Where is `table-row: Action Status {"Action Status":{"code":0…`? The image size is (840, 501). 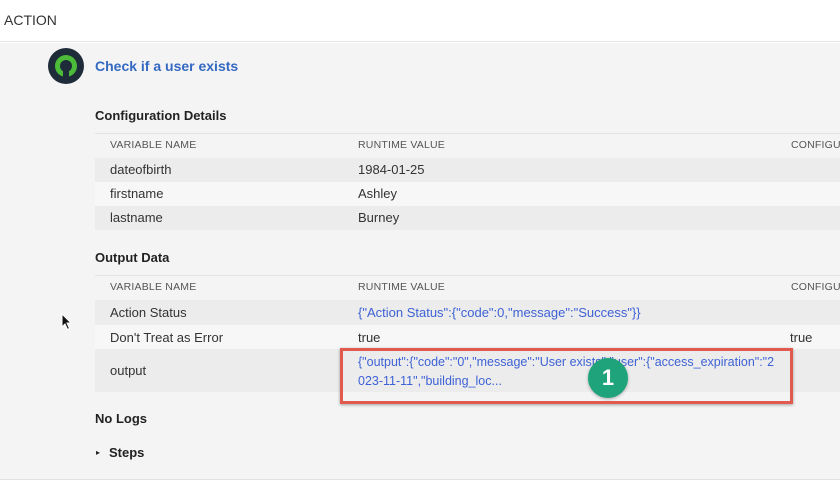
table-row: Action Status {"Action Status":{"code":0… is located at coordinates (467, 312).